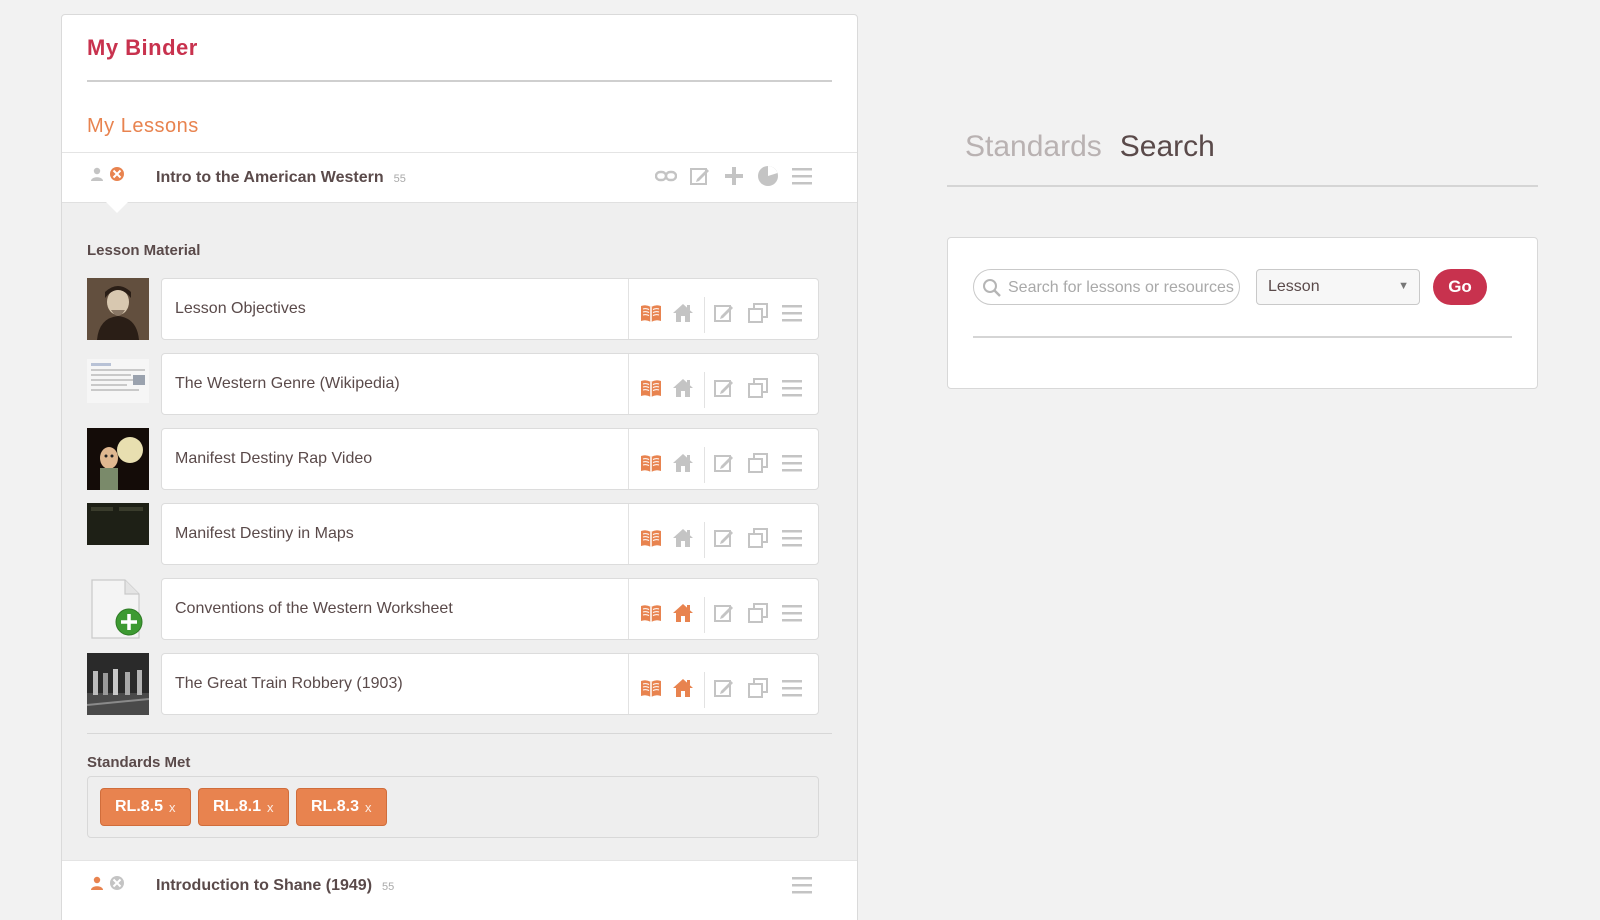 Image resolution: width=1600 pixels, height=920 pixels. Describe the element at coordinates (335, 806) in the screenshot. I see `standard-code: RL.8.3` at that location.